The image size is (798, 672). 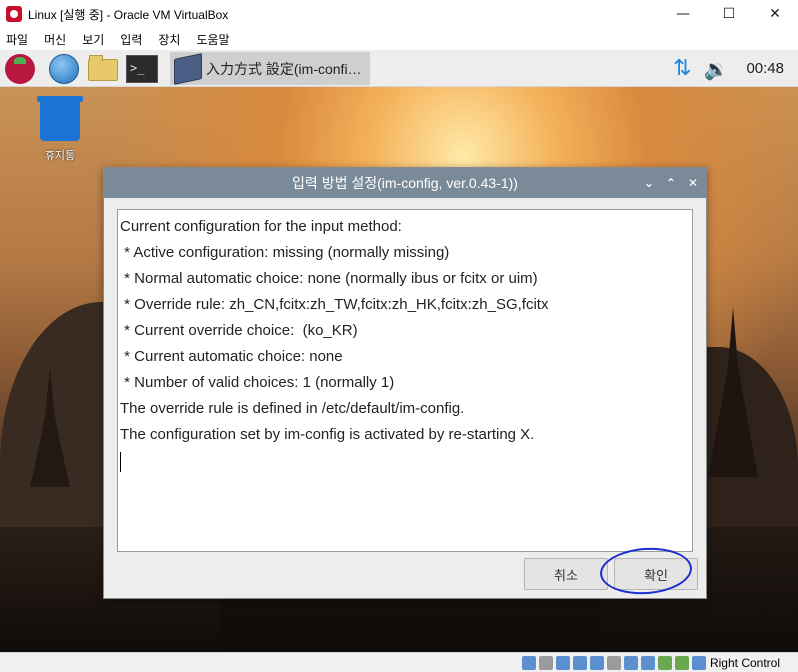 I want to click on network-icon: ⇅, so click(x=682, y=68).